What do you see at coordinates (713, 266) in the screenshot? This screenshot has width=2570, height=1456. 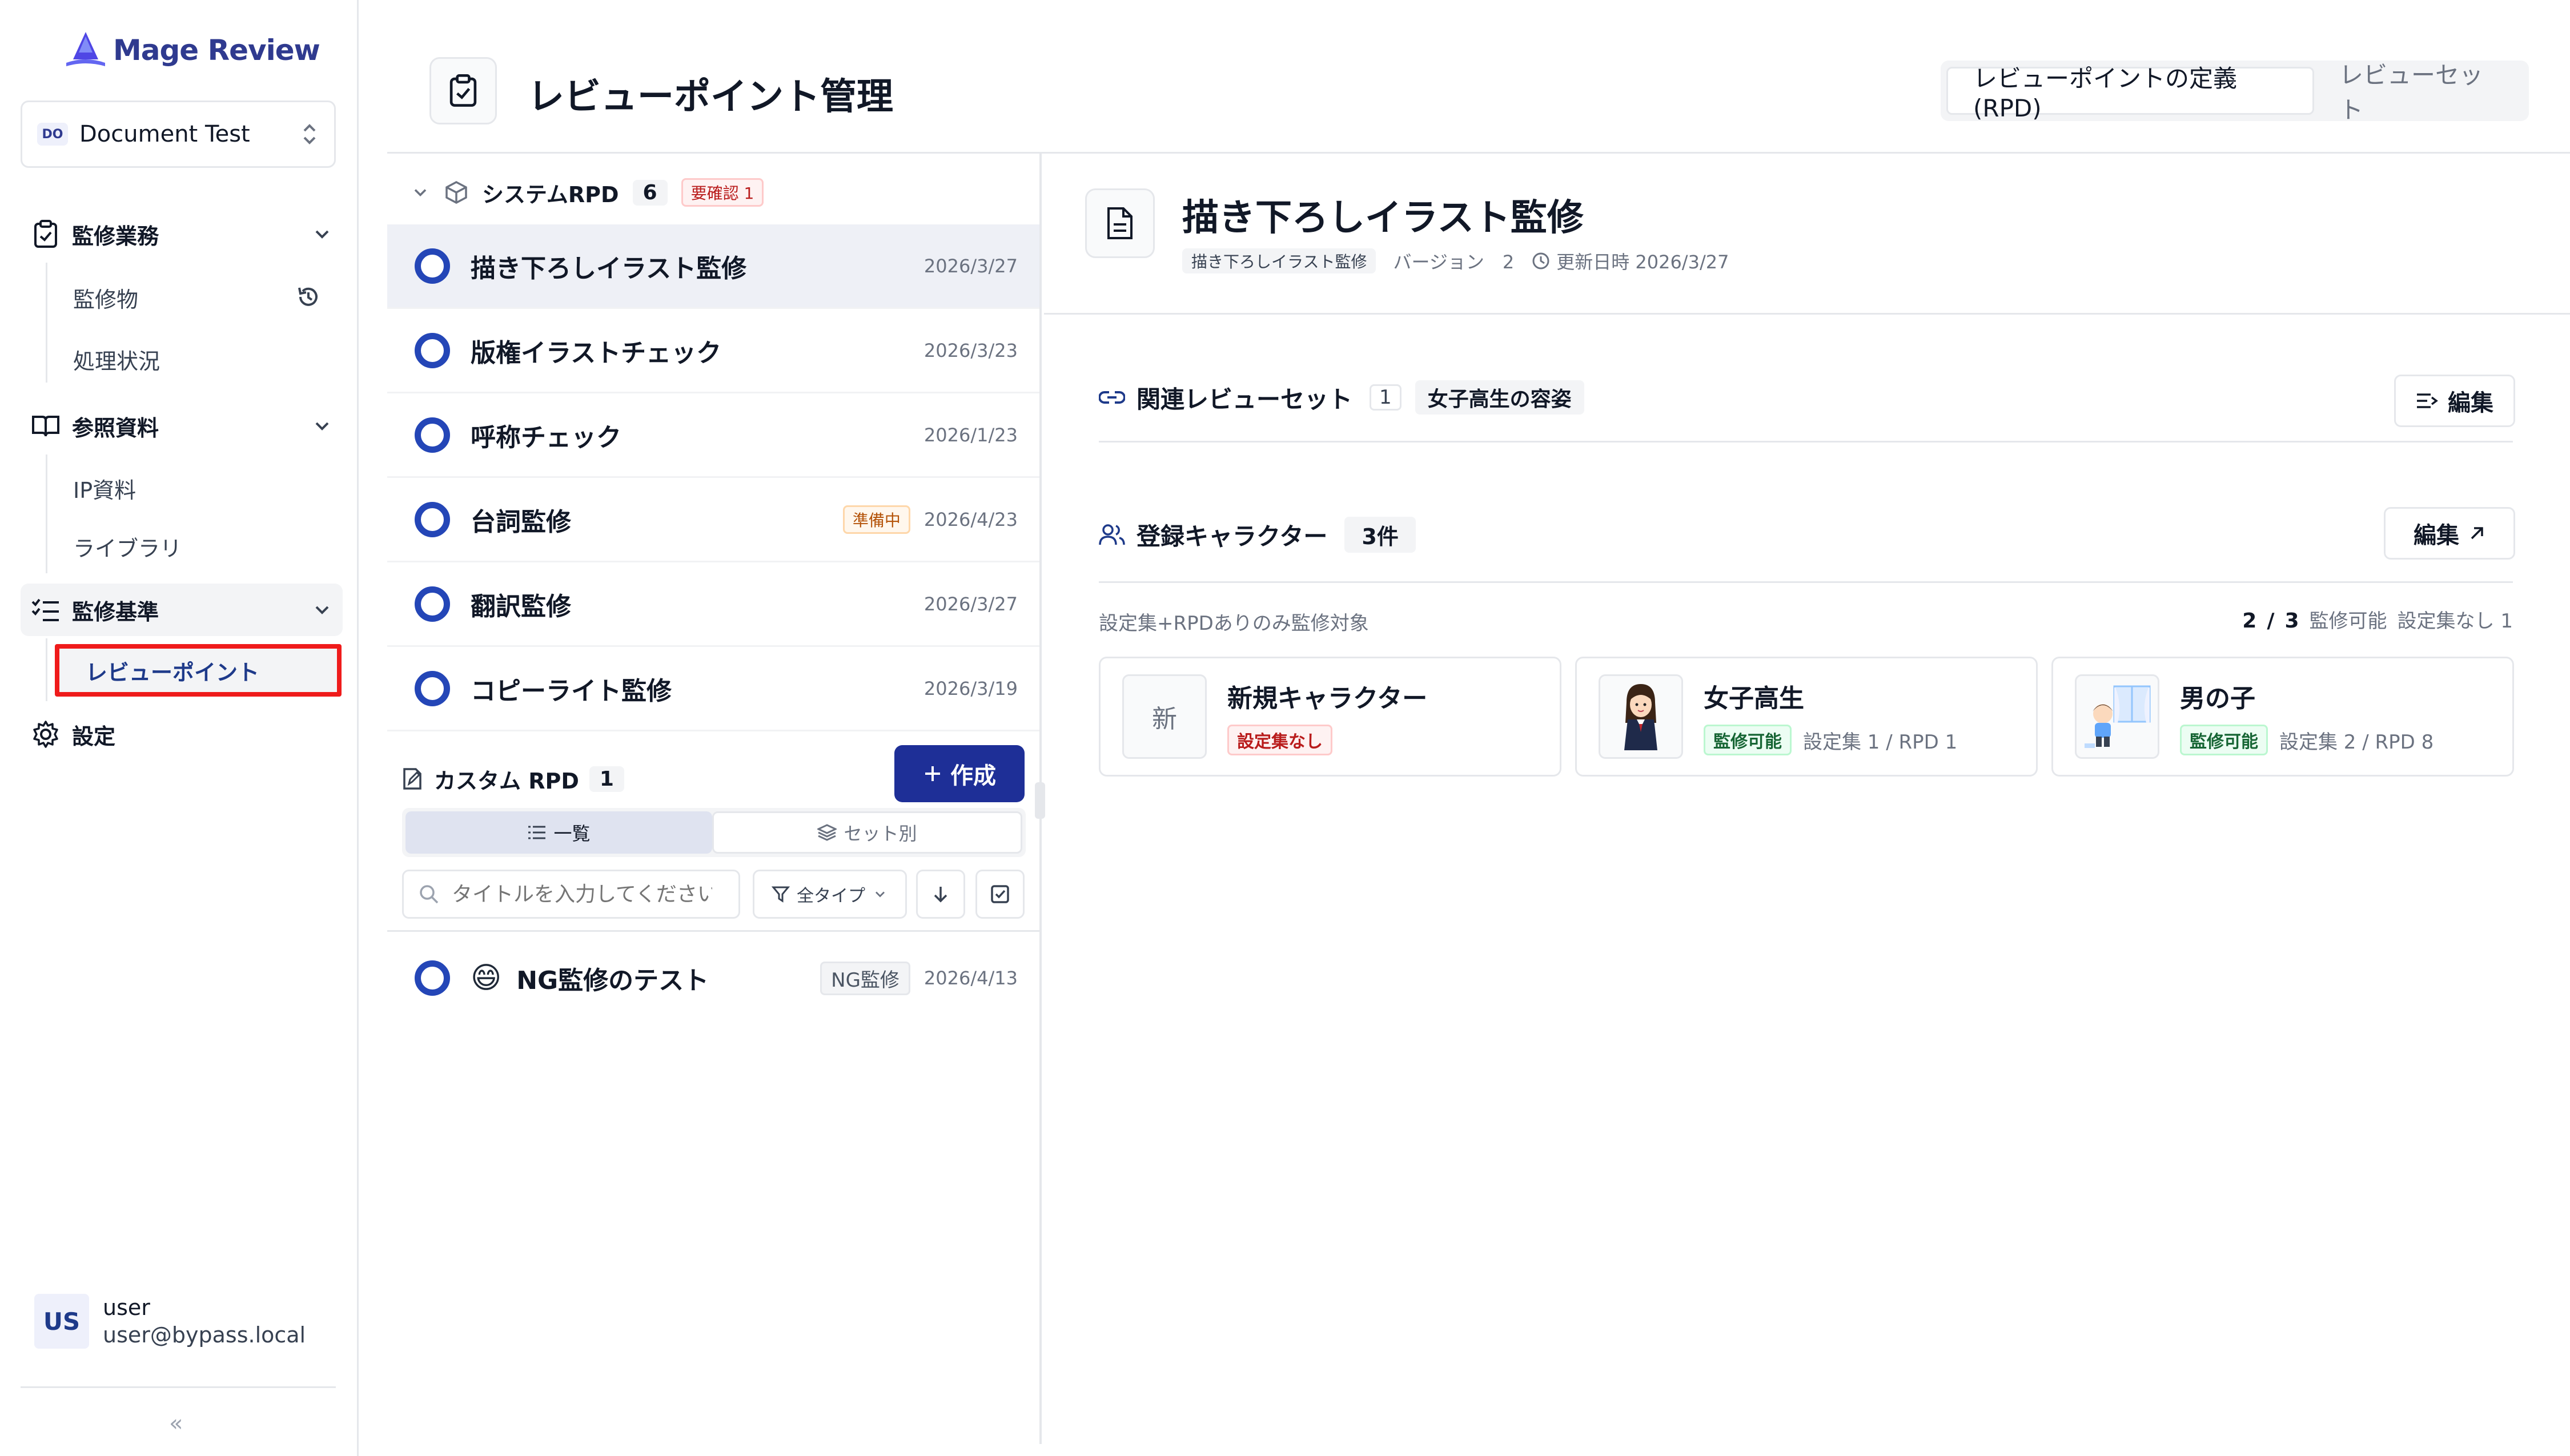 I see `list-item: 描き下ろしイラスト監修 2026/3/27` at bounding box center [713, 266].